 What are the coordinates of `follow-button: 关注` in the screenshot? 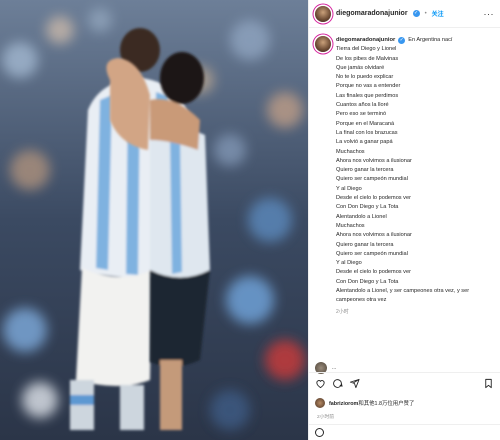 It's located at (438, 13).